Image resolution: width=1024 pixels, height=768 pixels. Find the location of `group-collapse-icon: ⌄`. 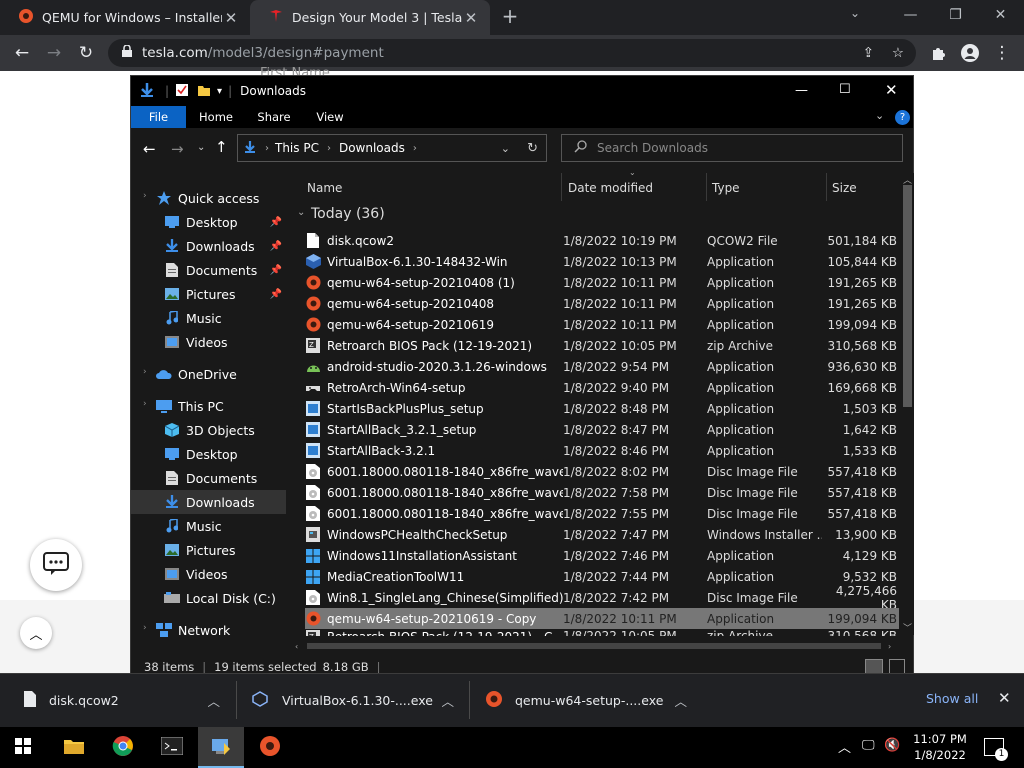

group-collapse-icon: ⌄ is located at coordinates (301, 212).